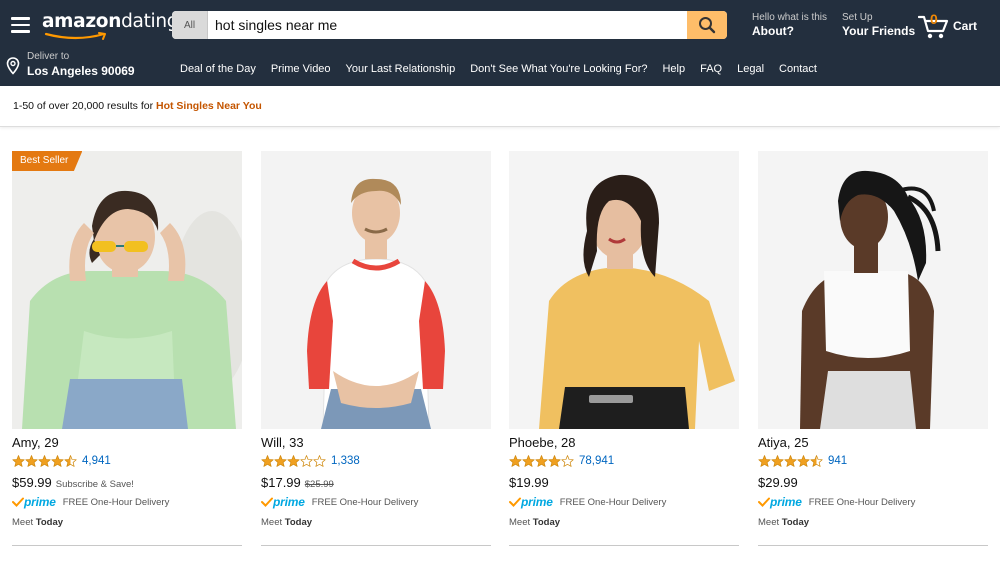 The height and width of the screenshot is (563, 1000). I want to click on review-count: 1,338, so click(345, 461).